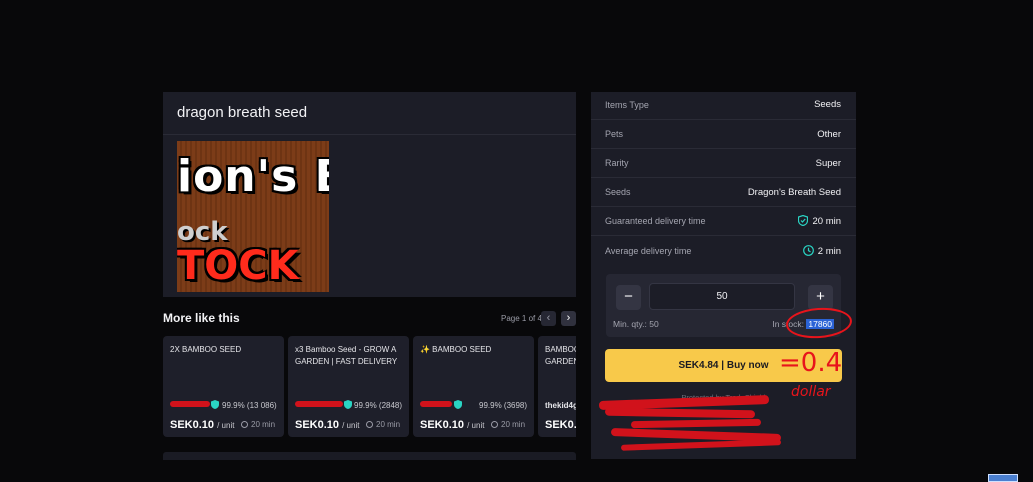 This screenshot has height=482, width=1033. I want to click on divider, so click(369, 134).